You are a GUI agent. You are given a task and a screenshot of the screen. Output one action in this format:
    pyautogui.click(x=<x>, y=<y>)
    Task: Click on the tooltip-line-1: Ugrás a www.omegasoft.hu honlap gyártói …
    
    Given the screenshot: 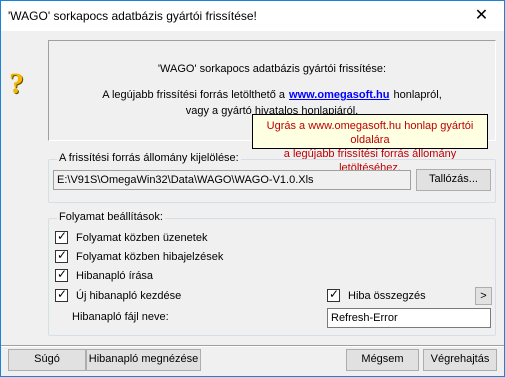 What is the action you would take?
    pyautogui.click(x=370, y=133)
    